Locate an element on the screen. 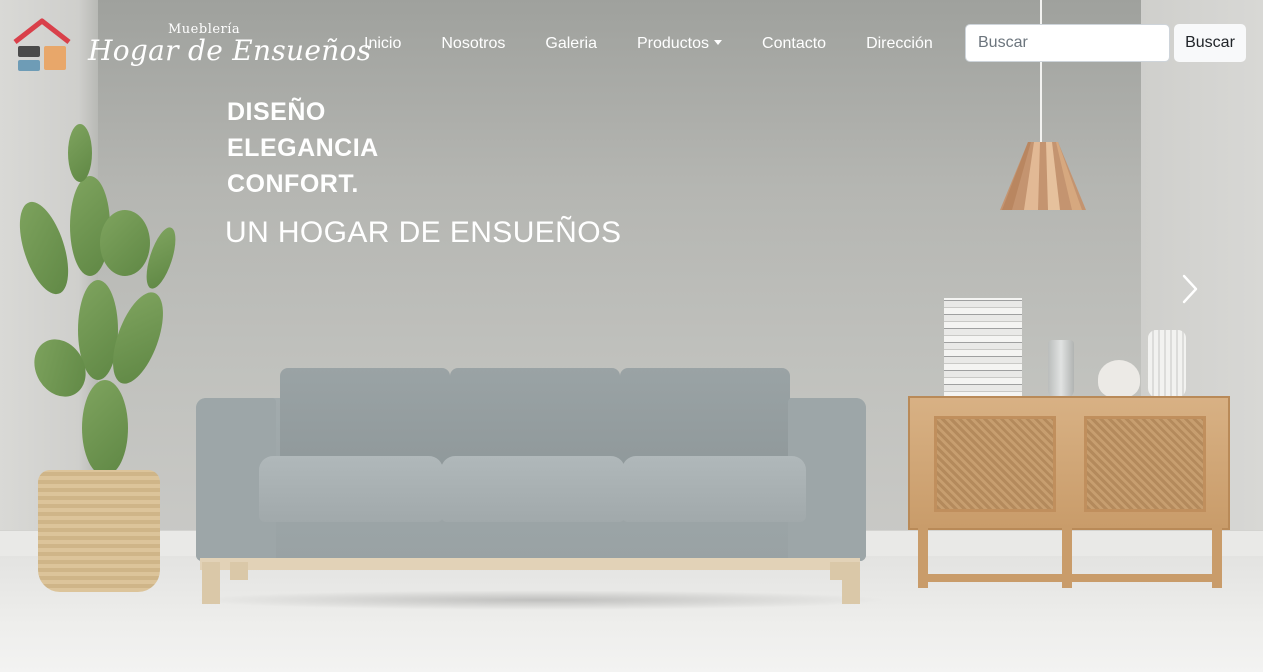 Image resolution: width=1263 pixels, height=672 pixels. chevron-right-icon is located at coordinates (1190, 289).